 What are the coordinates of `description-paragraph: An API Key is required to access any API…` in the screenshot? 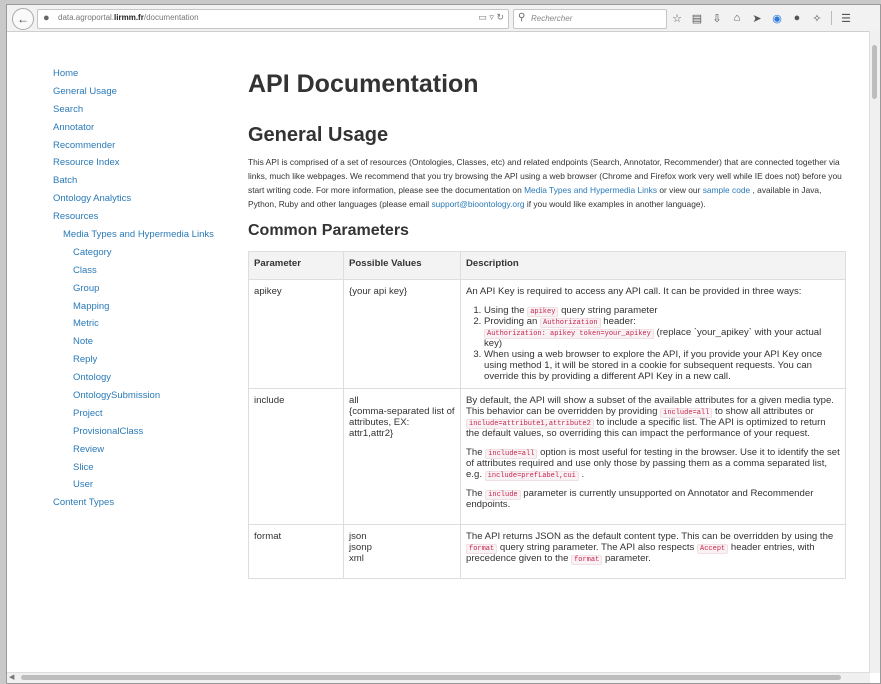 It's located at (634, 291).